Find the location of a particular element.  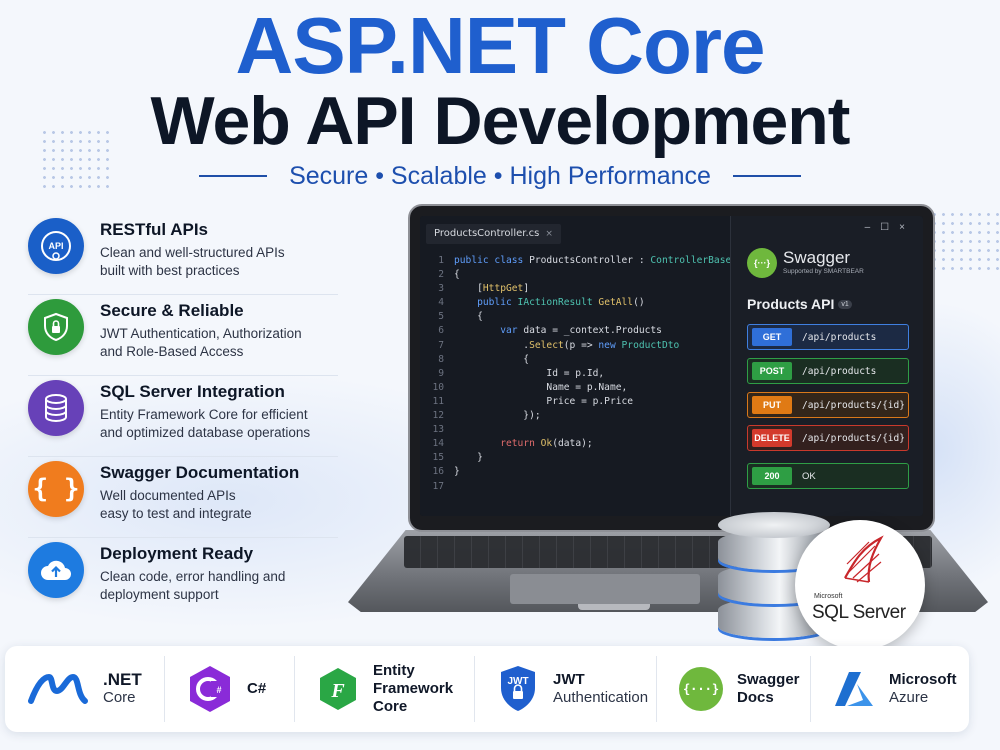

code-line: 17 is located at coordinates (575, 487).